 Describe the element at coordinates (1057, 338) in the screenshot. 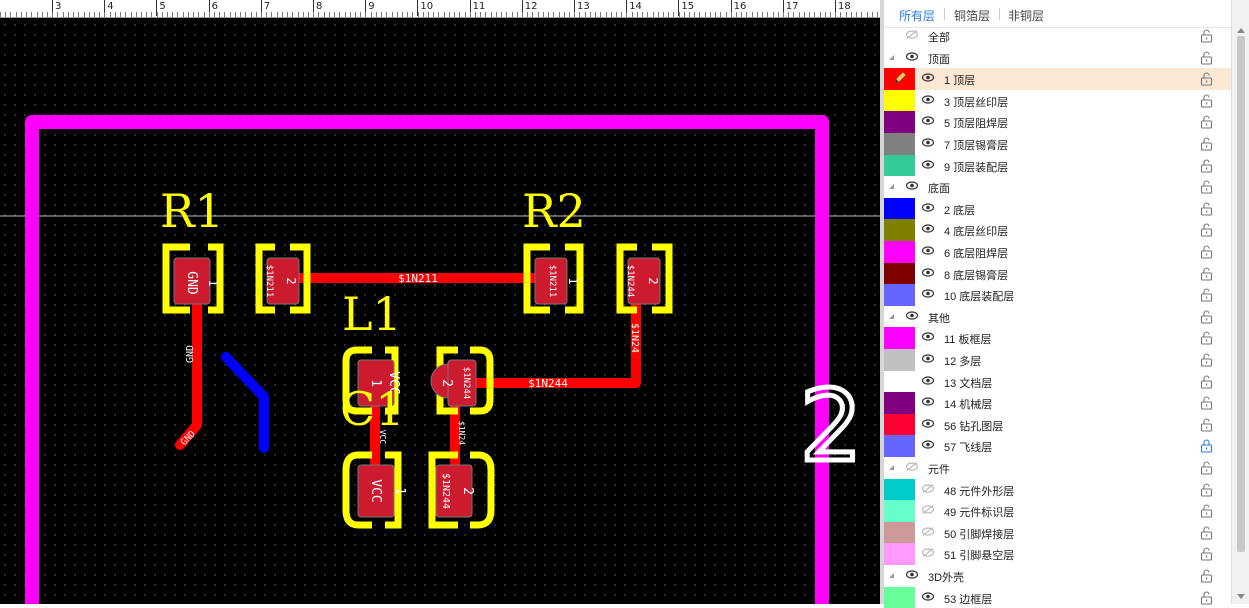

I see `layer-row: 11 板框层` at that location.